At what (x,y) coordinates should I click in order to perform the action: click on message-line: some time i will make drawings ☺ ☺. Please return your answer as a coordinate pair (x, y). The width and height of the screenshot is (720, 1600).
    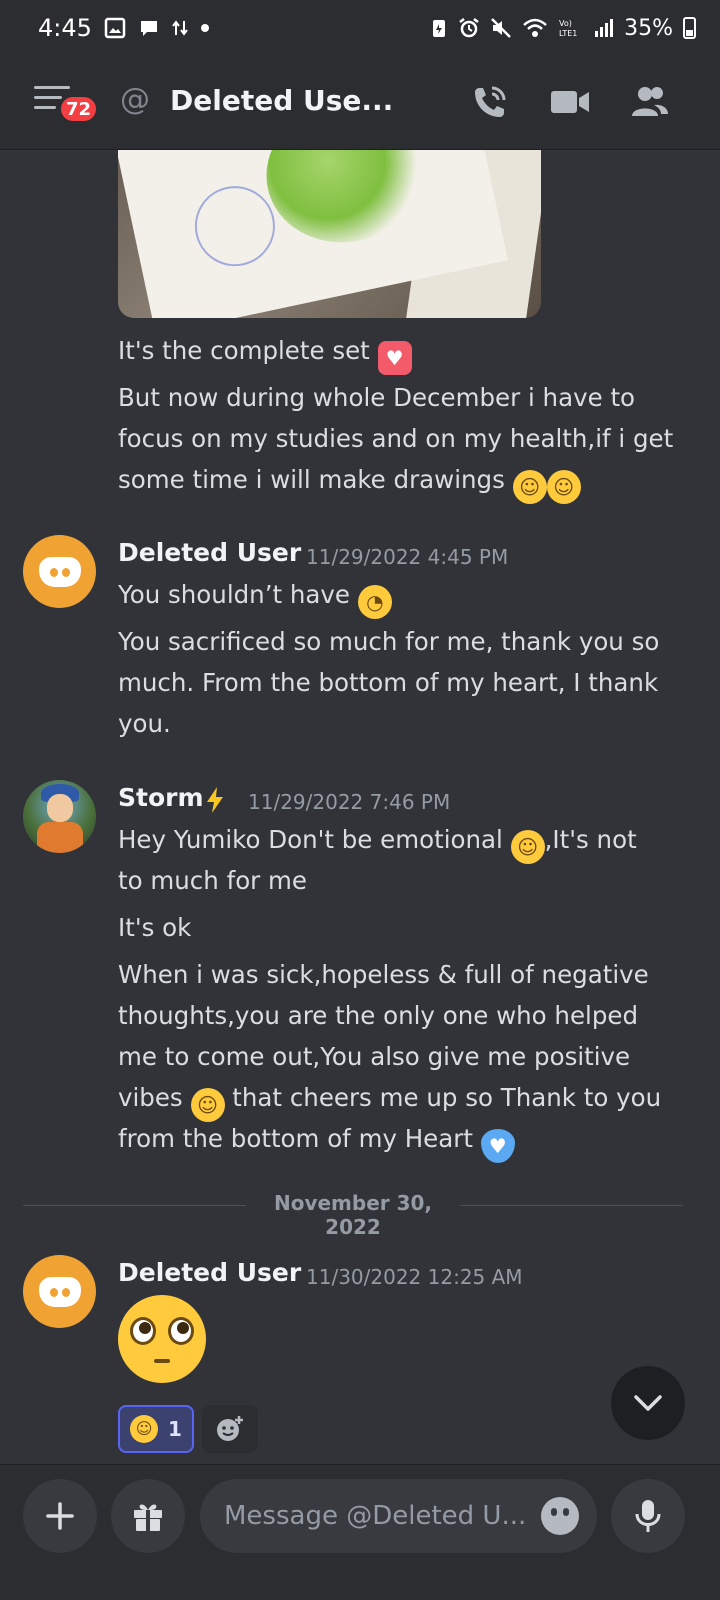
    Looking at the image, I should click on (349, 481).